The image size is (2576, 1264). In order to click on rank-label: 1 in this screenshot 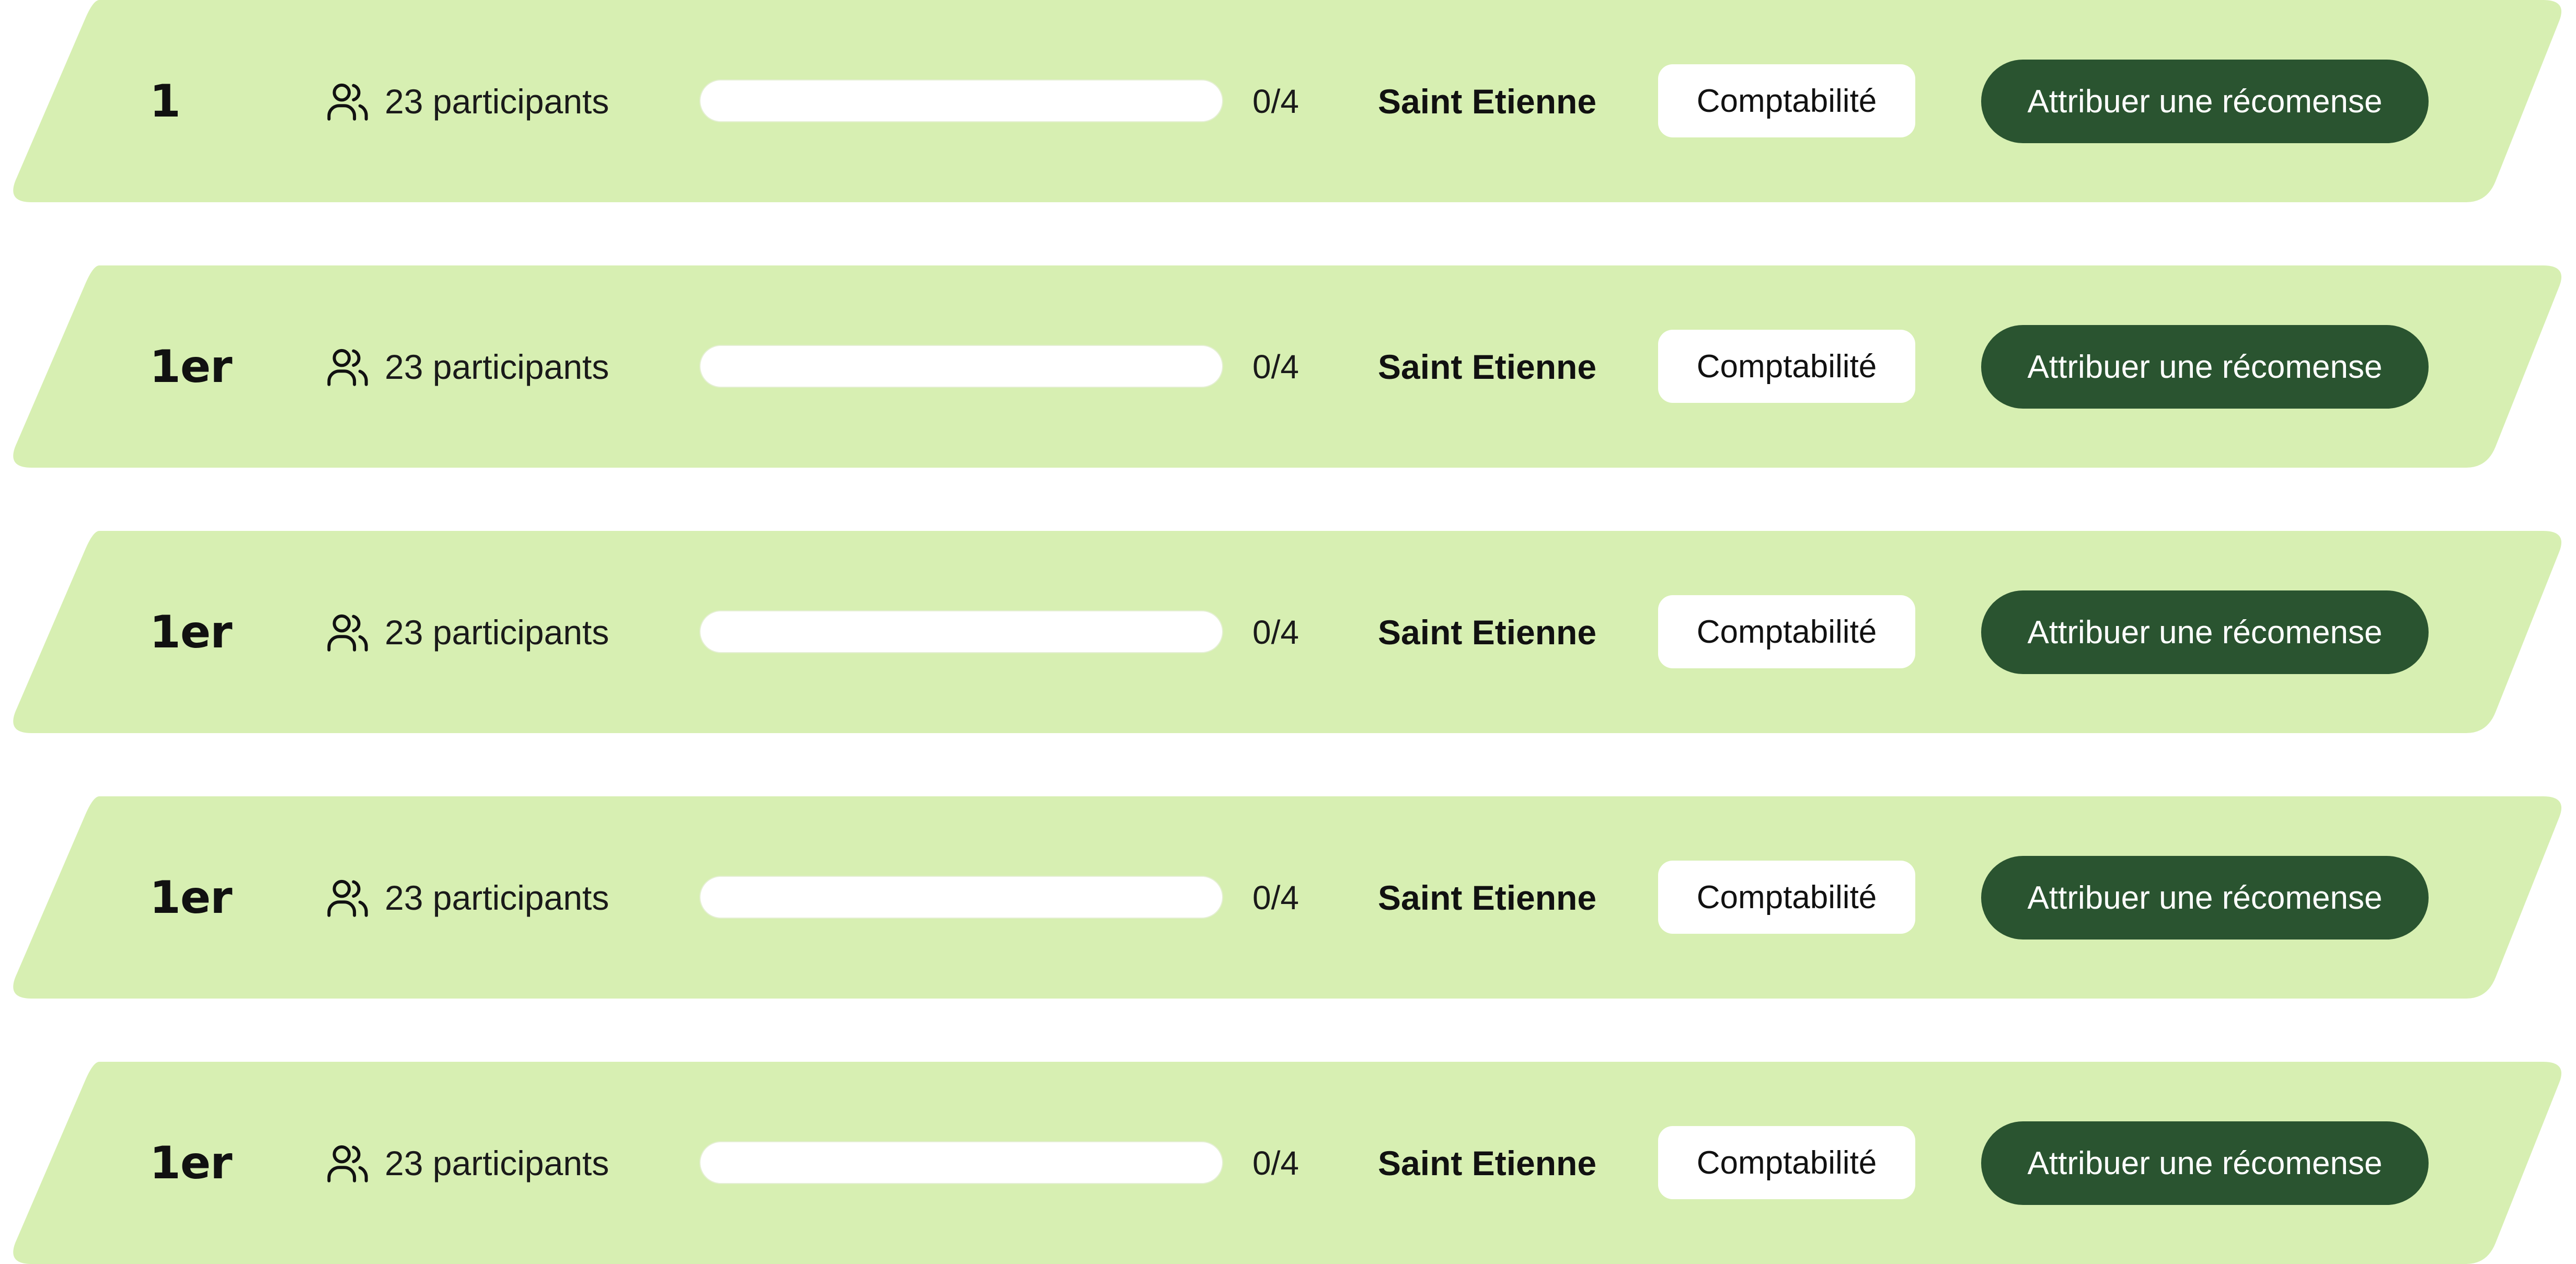, I will do `click(165, 101)`.